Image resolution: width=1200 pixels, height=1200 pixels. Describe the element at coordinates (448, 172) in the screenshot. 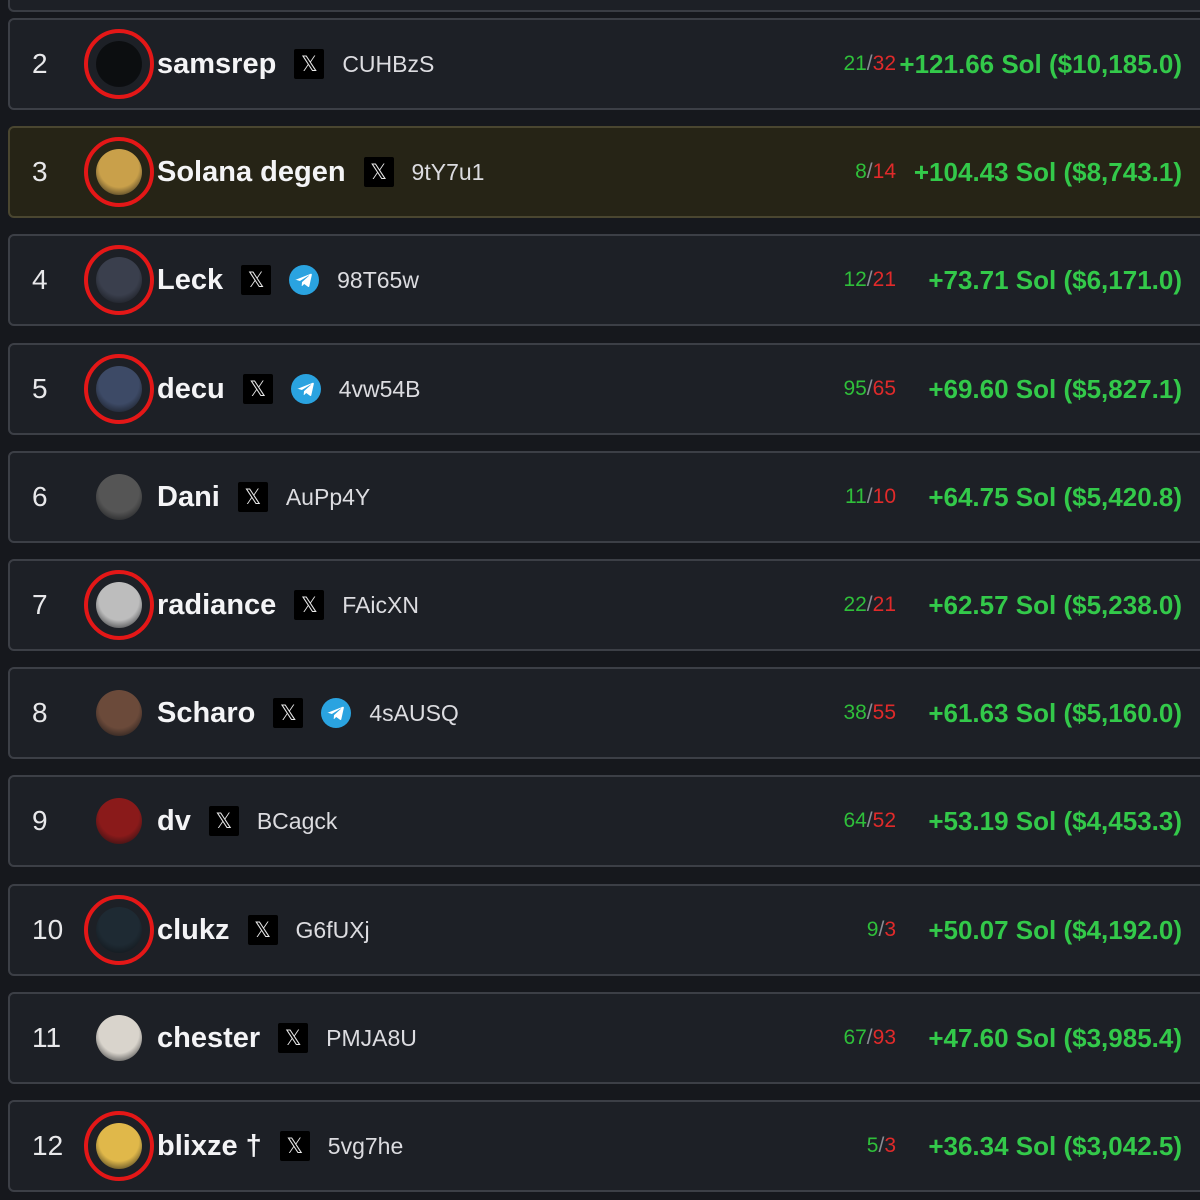

I see `wallet-address: 9tY7u1` at that location.